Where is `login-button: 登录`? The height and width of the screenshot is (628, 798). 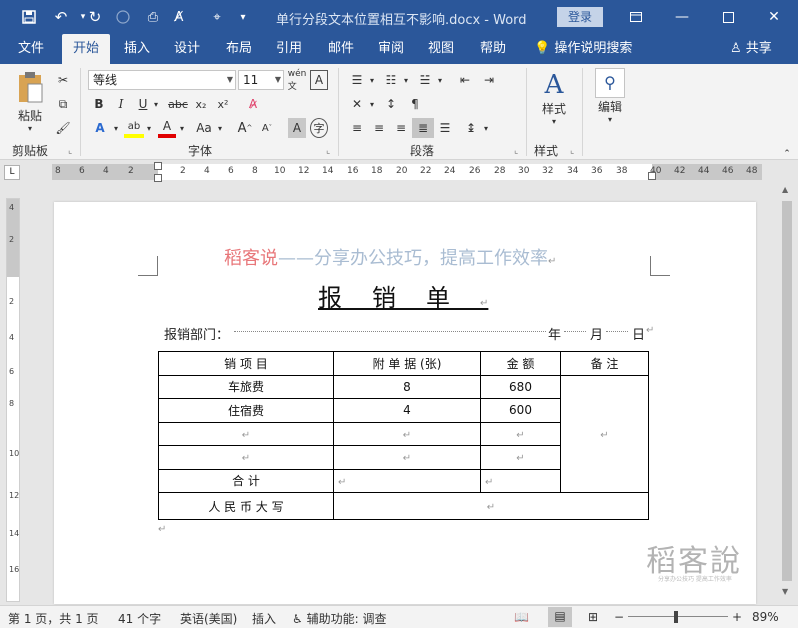 login-button: 登录 is located at coordinates (580, 17).